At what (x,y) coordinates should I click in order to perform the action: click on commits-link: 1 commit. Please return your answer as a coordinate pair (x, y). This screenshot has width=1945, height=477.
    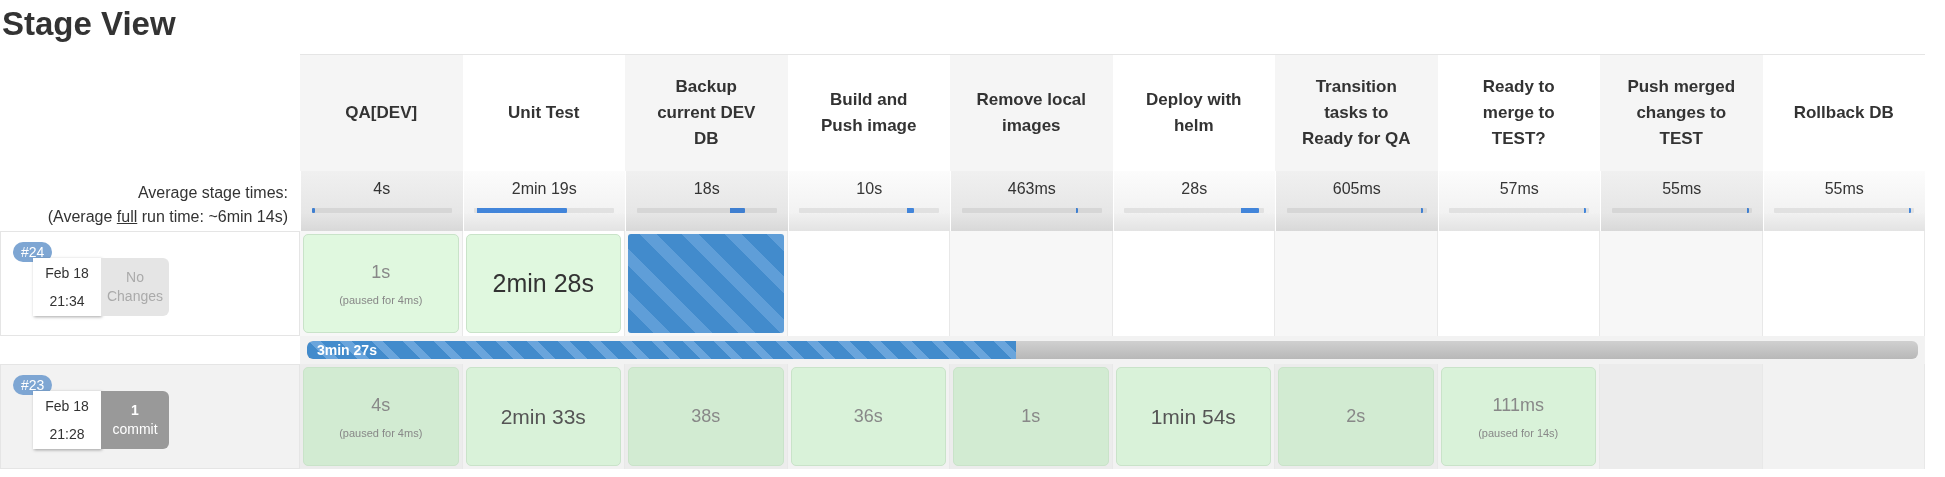
    Looking at the image, I should click on (135, 420).